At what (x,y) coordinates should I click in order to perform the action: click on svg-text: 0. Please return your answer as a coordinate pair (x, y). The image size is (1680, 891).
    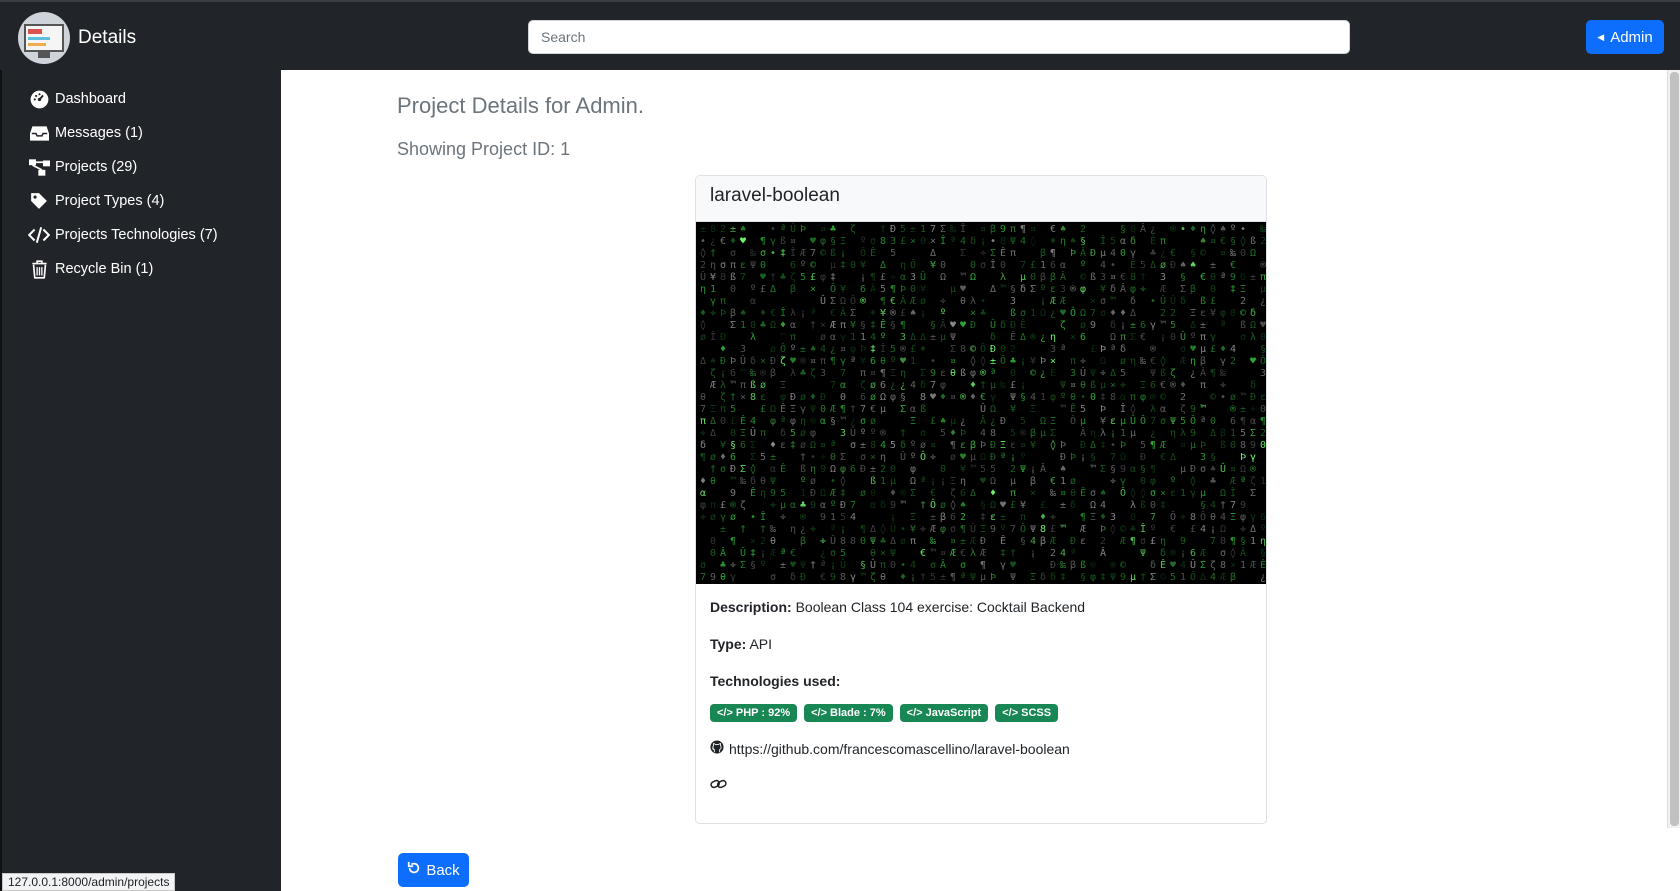
    Looking at the image, I should click on (1173, 337).